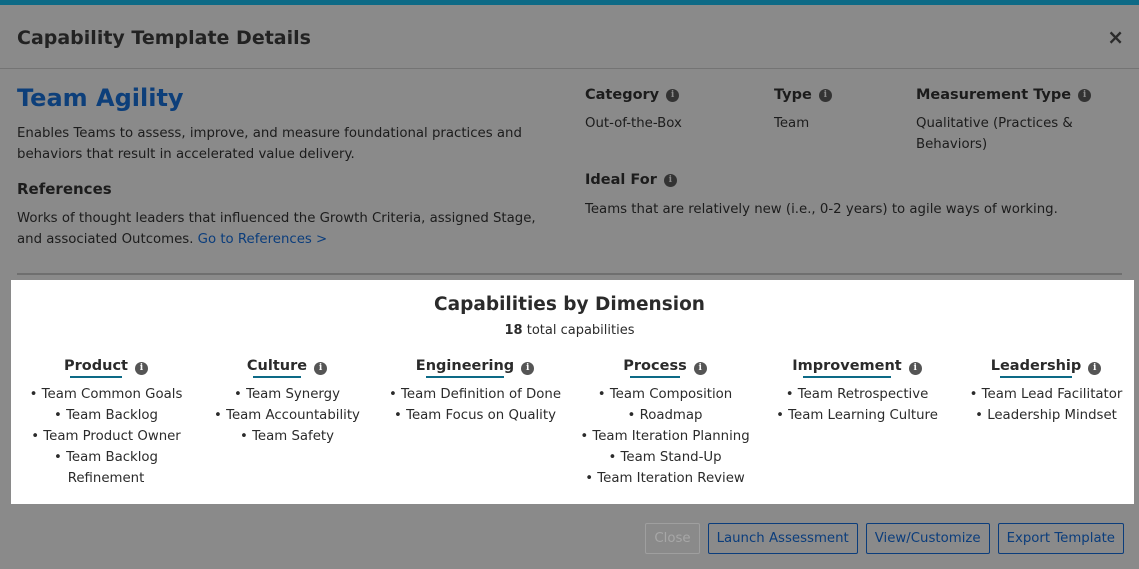 The width and height of the screenshot is (1139, 569). Describe the element at coordinates (793, 95) in the screenshot. I see `type-label-text: Type` at that location.